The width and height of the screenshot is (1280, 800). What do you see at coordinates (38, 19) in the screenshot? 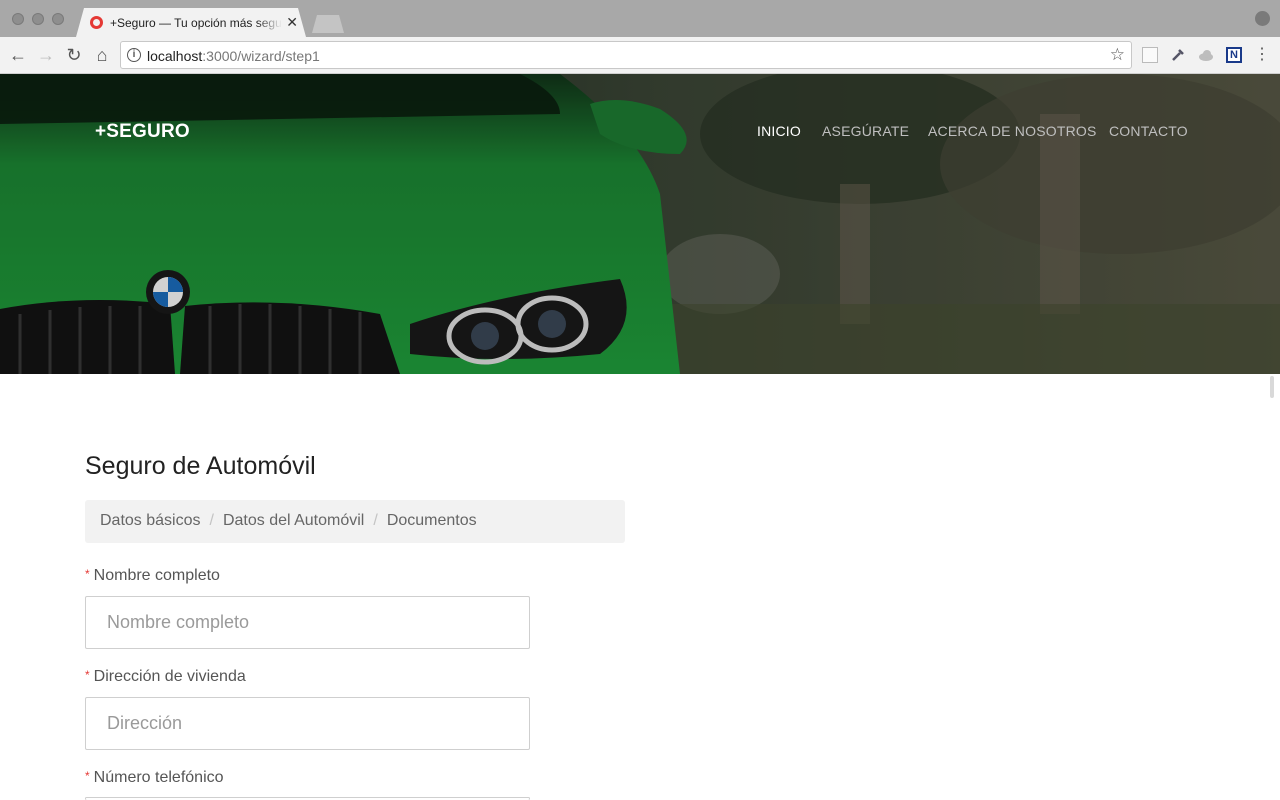
I see `window-minimize-button` at bounding box center [38, 19].